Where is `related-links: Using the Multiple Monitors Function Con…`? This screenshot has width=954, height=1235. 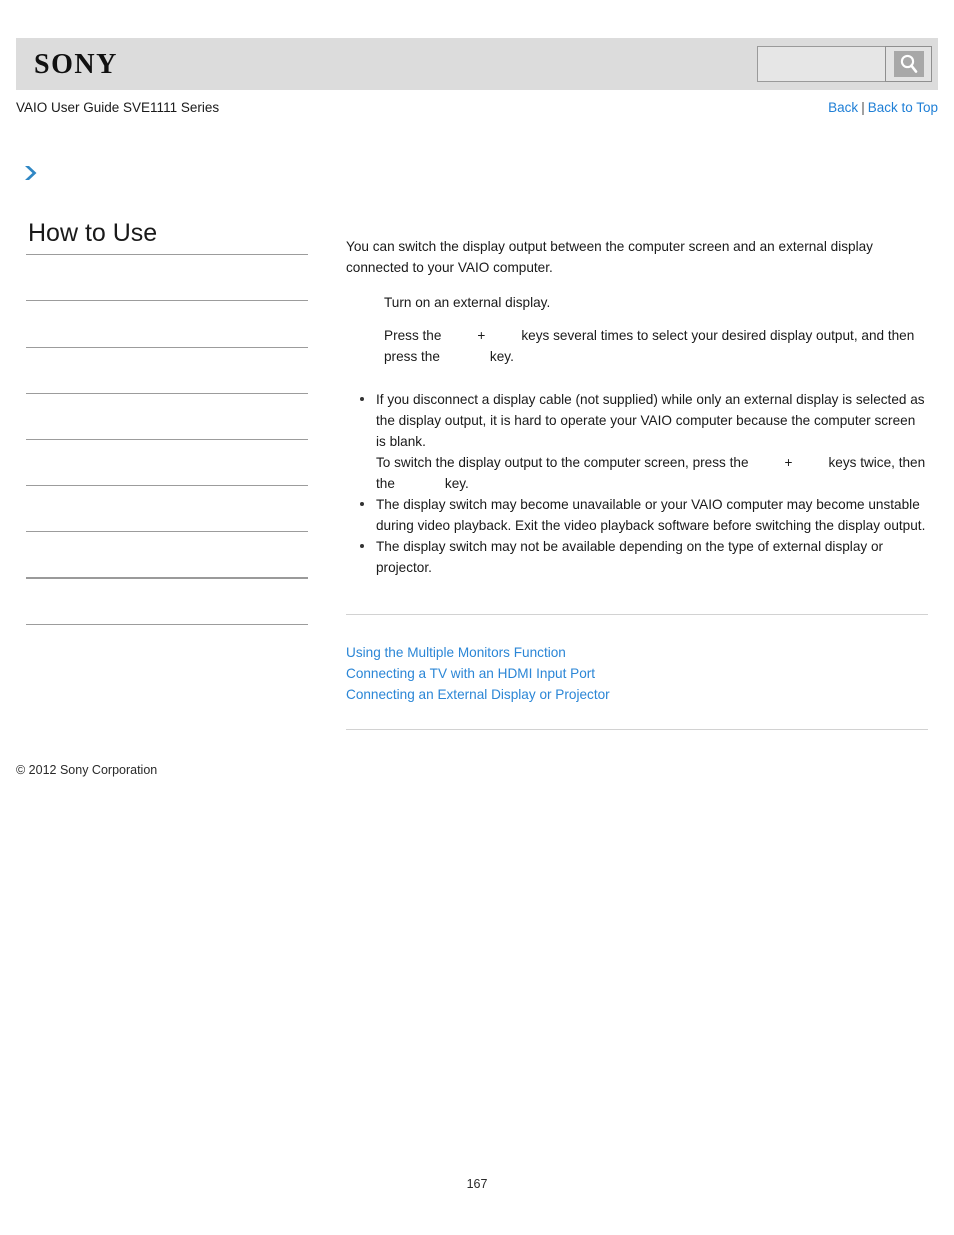 related-links: Using the Multiple Monitors Function Con… is located at coordinates (637, 660).